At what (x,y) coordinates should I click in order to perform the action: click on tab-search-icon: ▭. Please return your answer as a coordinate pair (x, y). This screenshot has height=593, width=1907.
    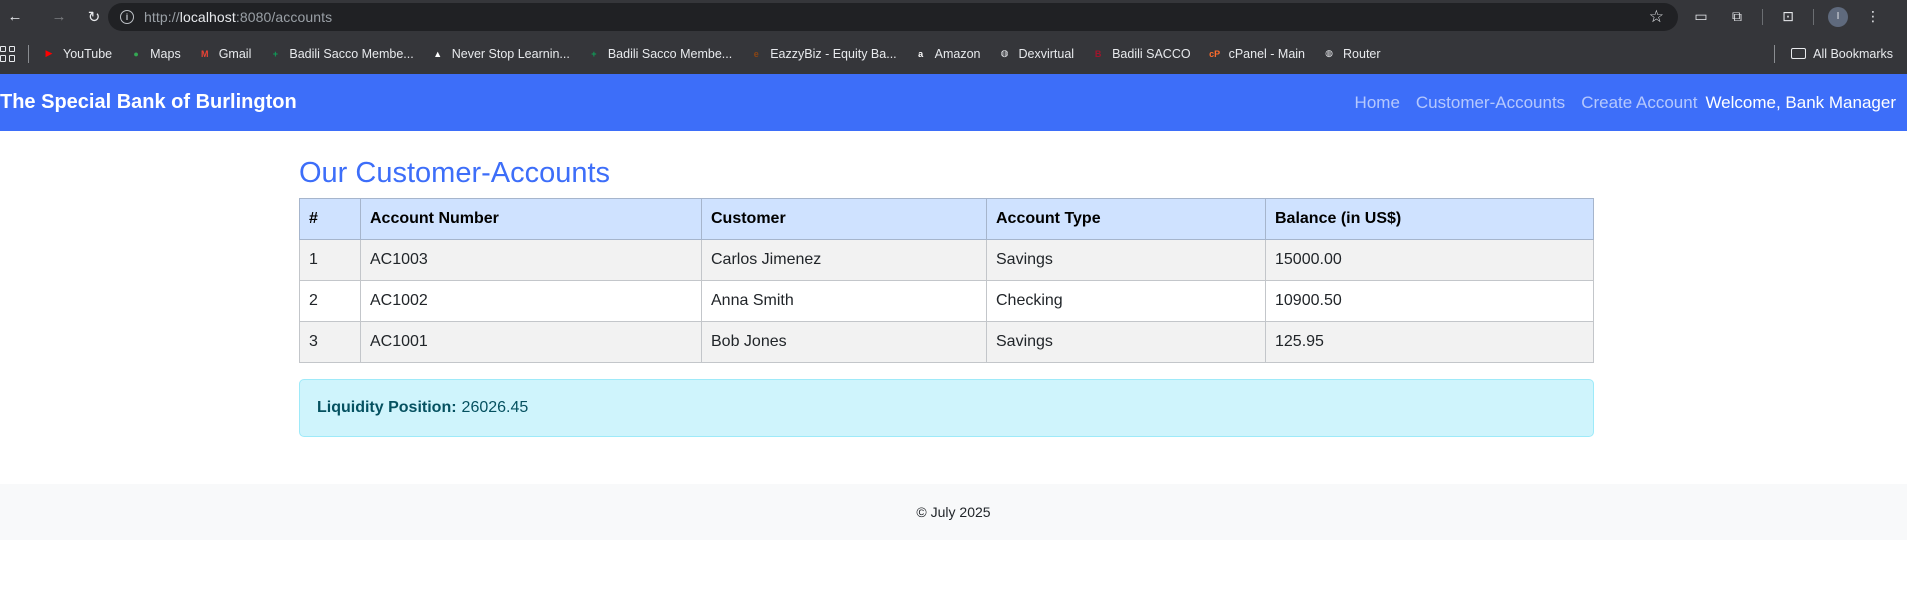
    Looking at the image, I should click on (1701, 17).